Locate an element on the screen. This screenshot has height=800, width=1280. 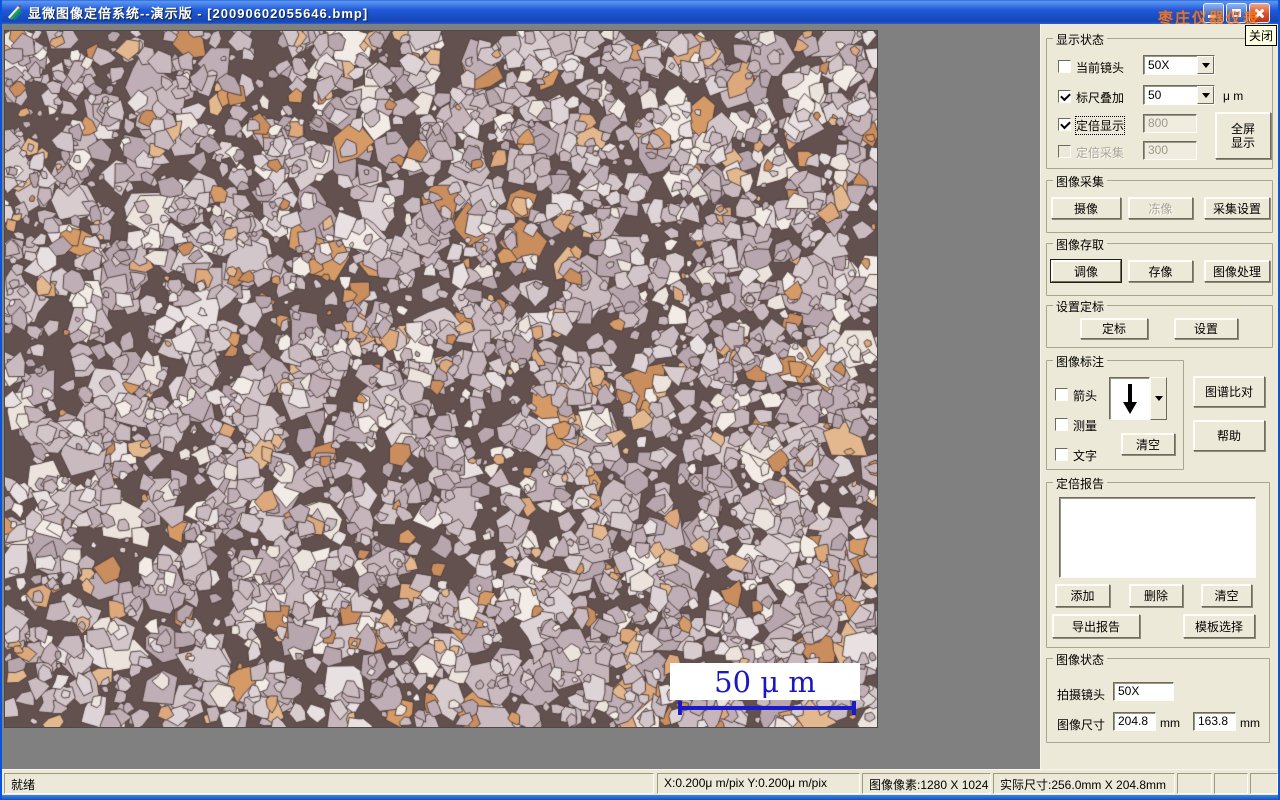
group-title: 设置定标 is located at coordinates (1080, 306).